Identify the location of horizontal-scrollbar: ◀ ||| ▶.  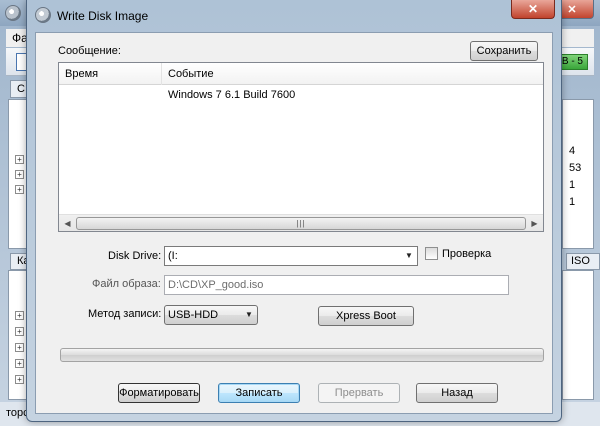
(301, 222).